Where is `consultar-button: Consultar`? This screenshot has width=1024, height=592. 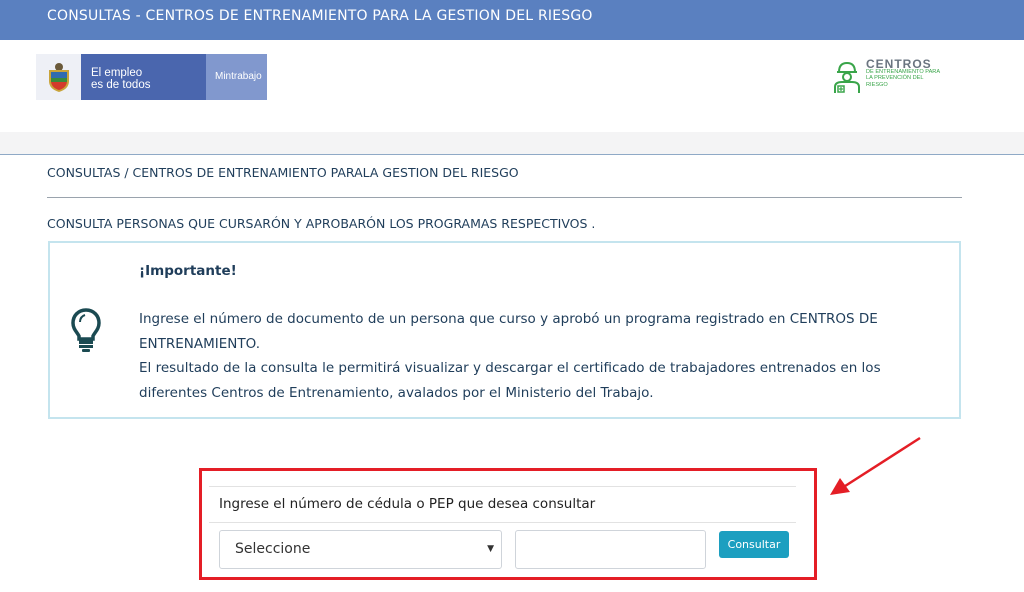 consultar-button: Consultar is located at coordinates (754, 544).